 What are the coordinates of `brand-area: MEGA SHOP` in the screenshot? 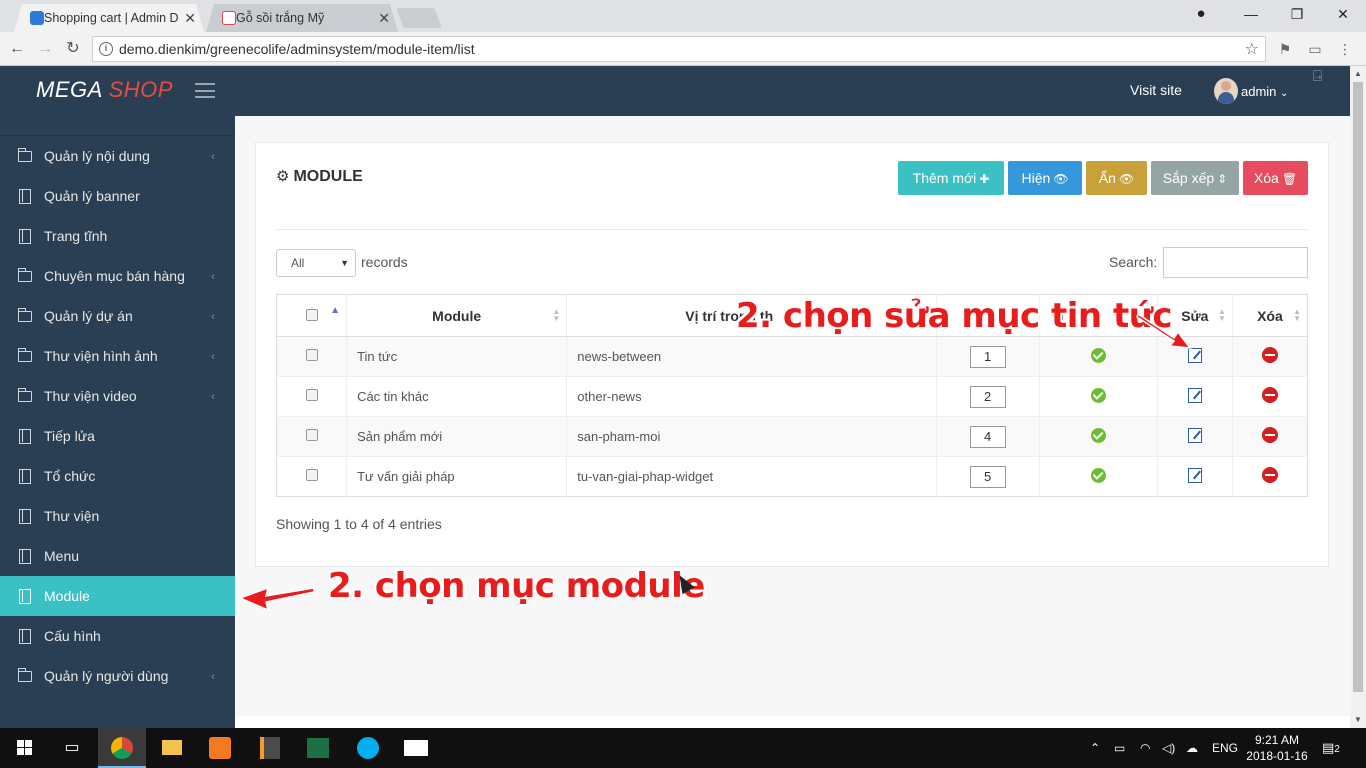 It's located at (117, 91).